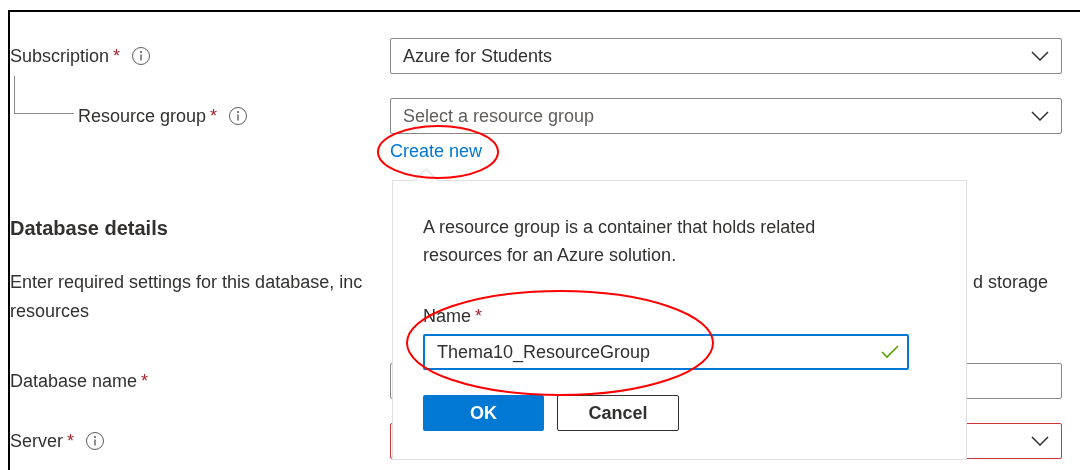  What do you see at coordinates (666, 352) in the screenshot?
I see `name-input: Thema10_ResourceGroup` at bounding box center [666, 352].